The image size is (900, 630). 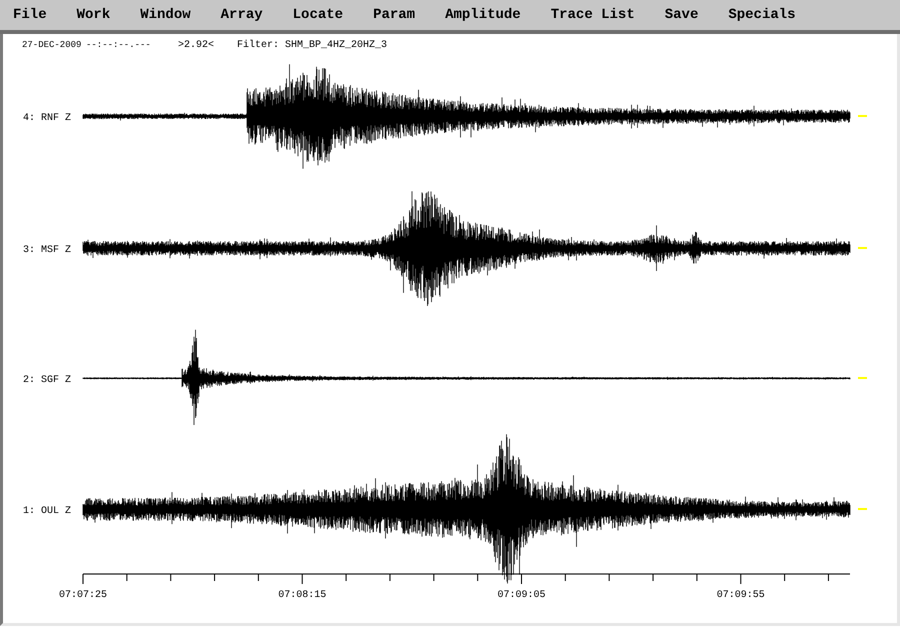 What do you see at coordinates (52, 45) in the screenshot?
I see `date-text: 27-DEC-2009` at bounding box center [52, 45].